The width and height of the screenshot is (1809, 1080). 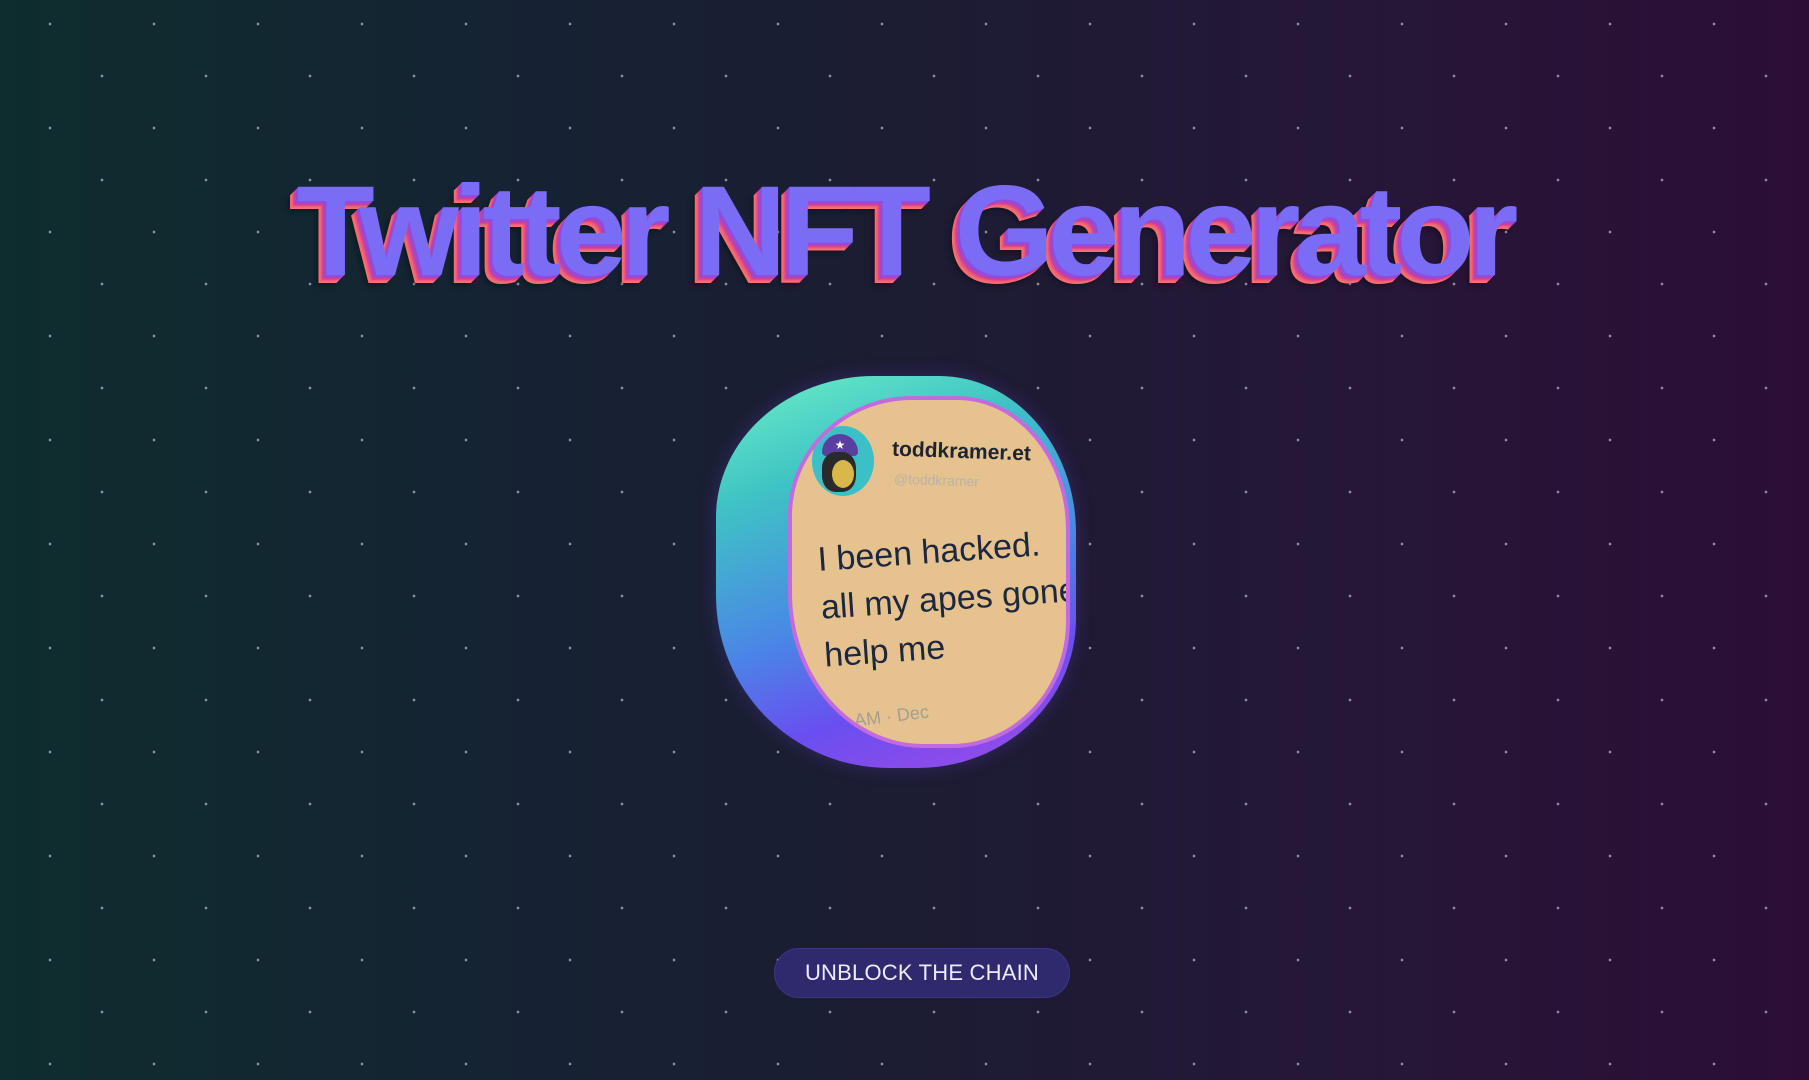 I want to click on page-title: Twitter NFT Generator, so click(x=907, y=231).